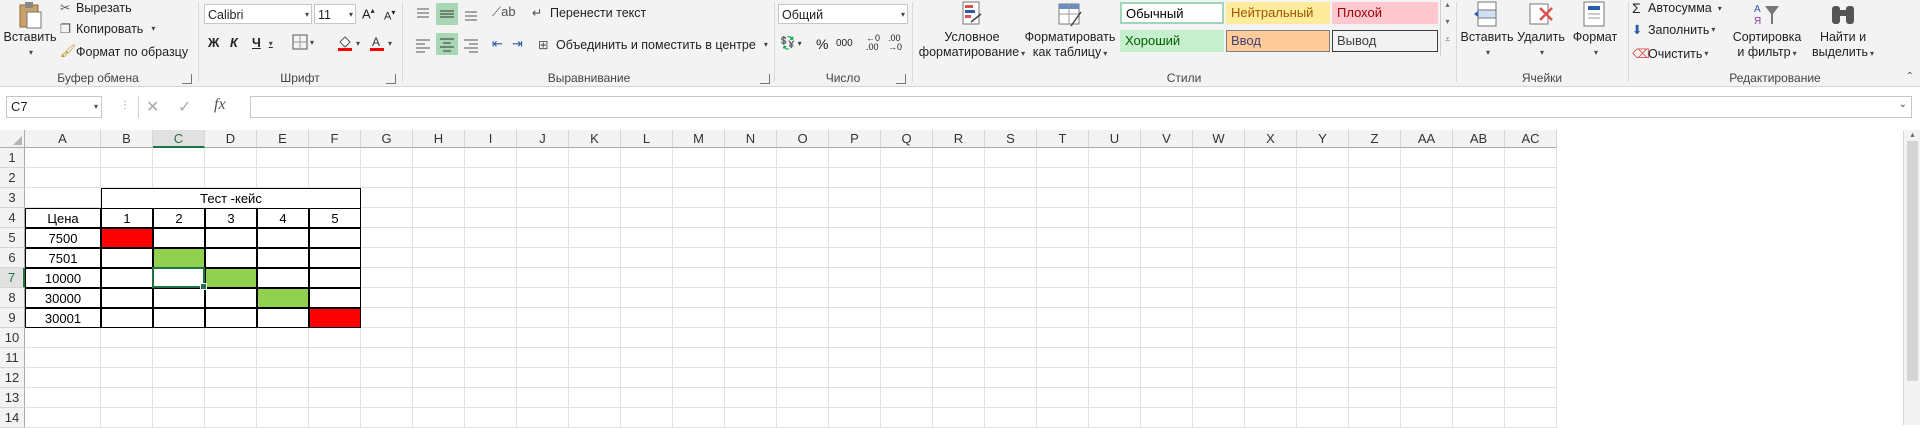 This screenshot has width=1920, height=428. Describe the element at coordinates (1479, 198) in the screenshot. I see `cell-AB3` at that location.